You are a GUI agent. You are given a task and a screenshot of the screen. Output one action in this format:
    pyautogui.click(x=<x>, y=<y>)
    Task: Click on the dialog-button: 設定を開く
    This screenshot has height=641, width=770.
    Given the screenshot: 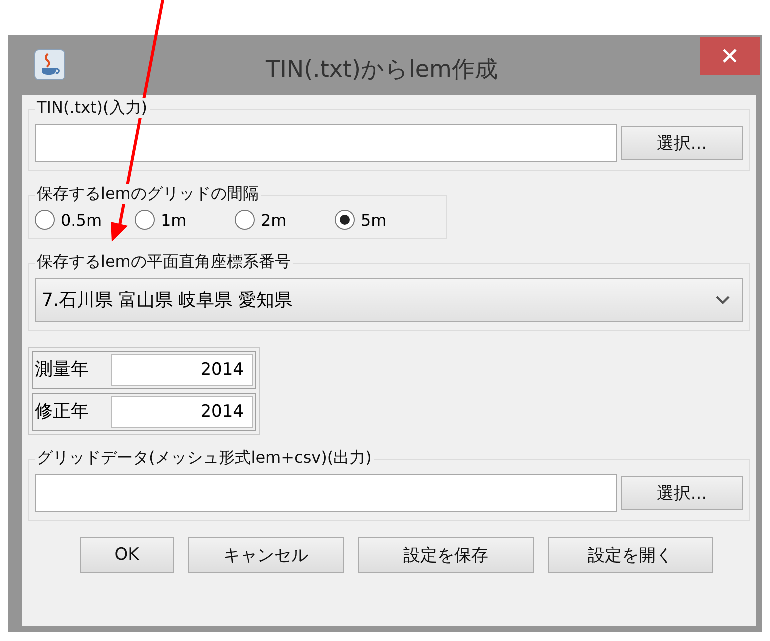 What is the action you would take?
    pyautogui.click(x=630, y=555)
    